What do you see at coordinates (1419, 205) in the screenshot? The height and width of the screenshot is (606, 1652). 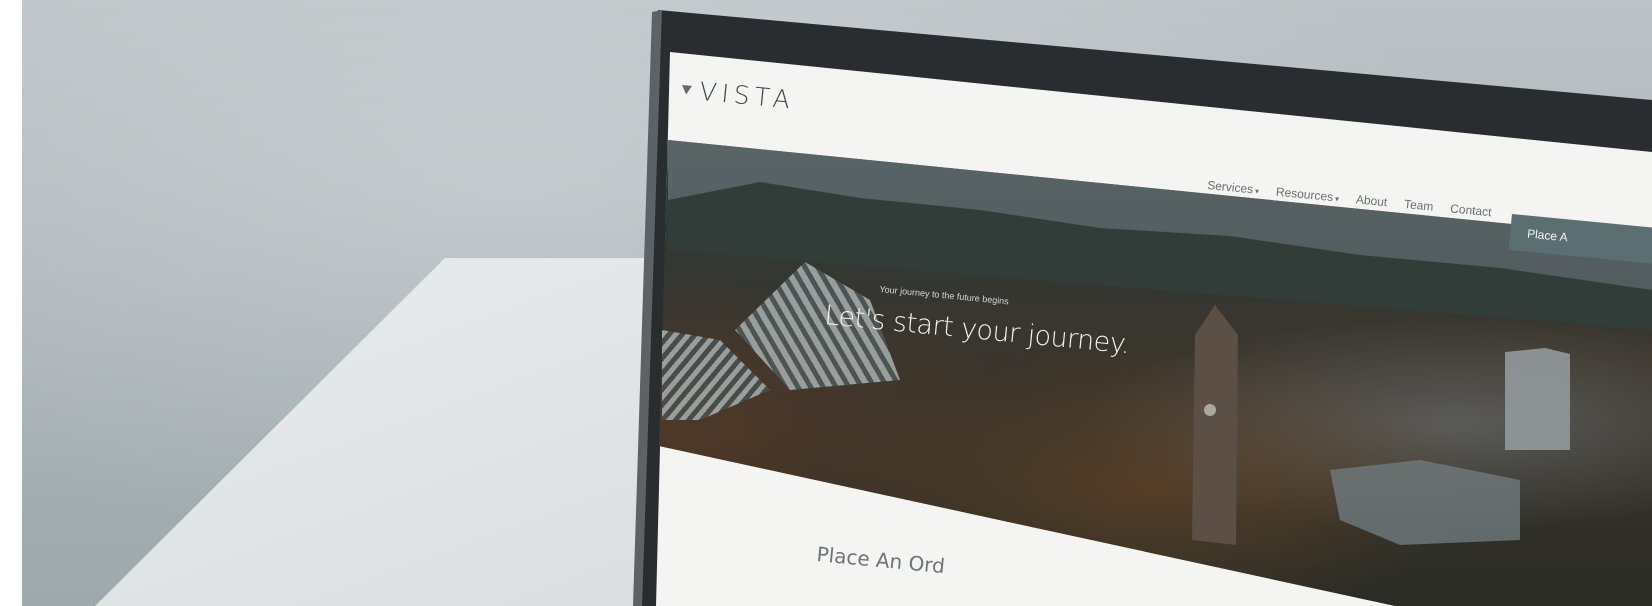 I see `nav-item-team: Team` at bounding box center [1419, 205].